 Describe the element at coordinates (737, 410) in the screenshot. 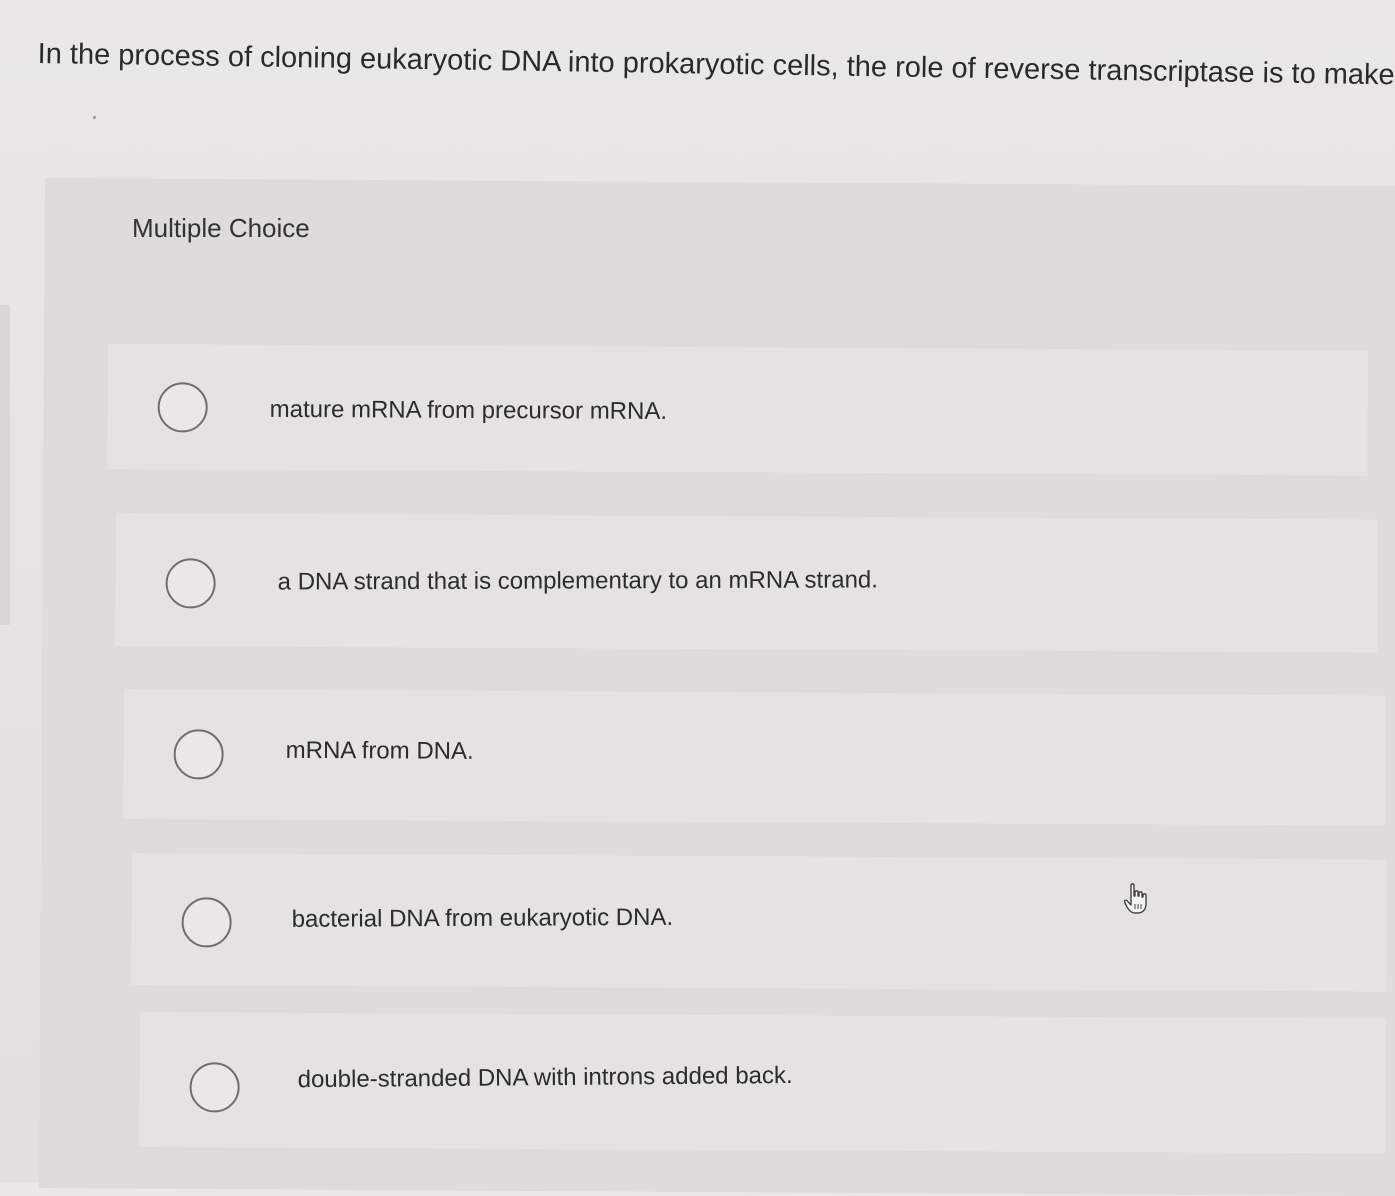

I see `option-1: mature mRNA from precursor mRNA.` at that location.